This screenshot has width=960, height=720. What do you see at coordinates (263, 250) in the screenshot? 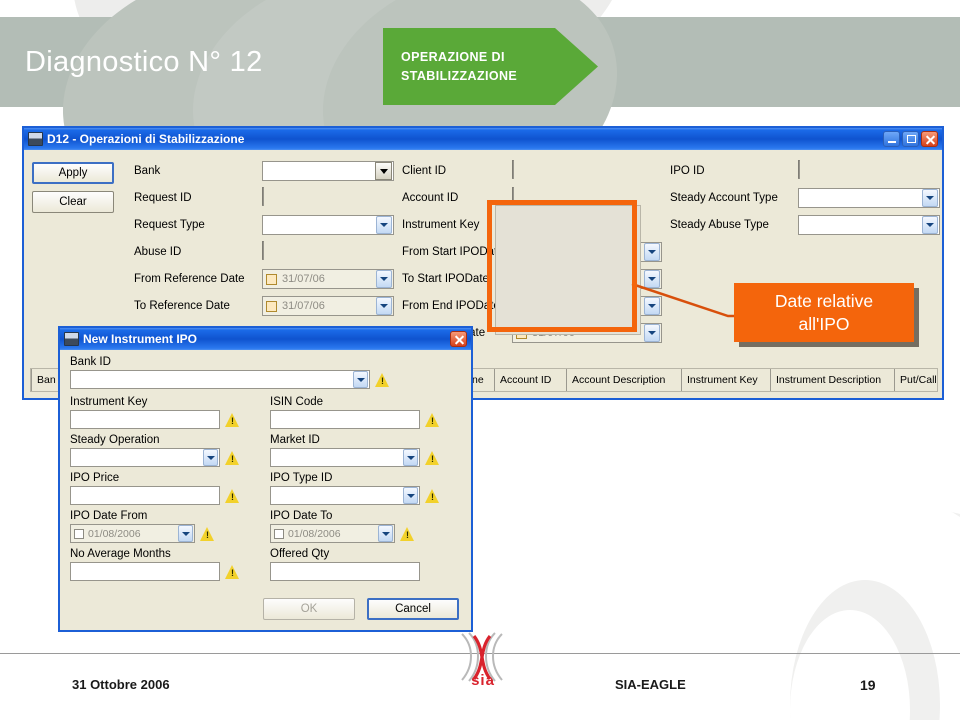
I see `abuse-id-input` at bounding box center [263, 250].